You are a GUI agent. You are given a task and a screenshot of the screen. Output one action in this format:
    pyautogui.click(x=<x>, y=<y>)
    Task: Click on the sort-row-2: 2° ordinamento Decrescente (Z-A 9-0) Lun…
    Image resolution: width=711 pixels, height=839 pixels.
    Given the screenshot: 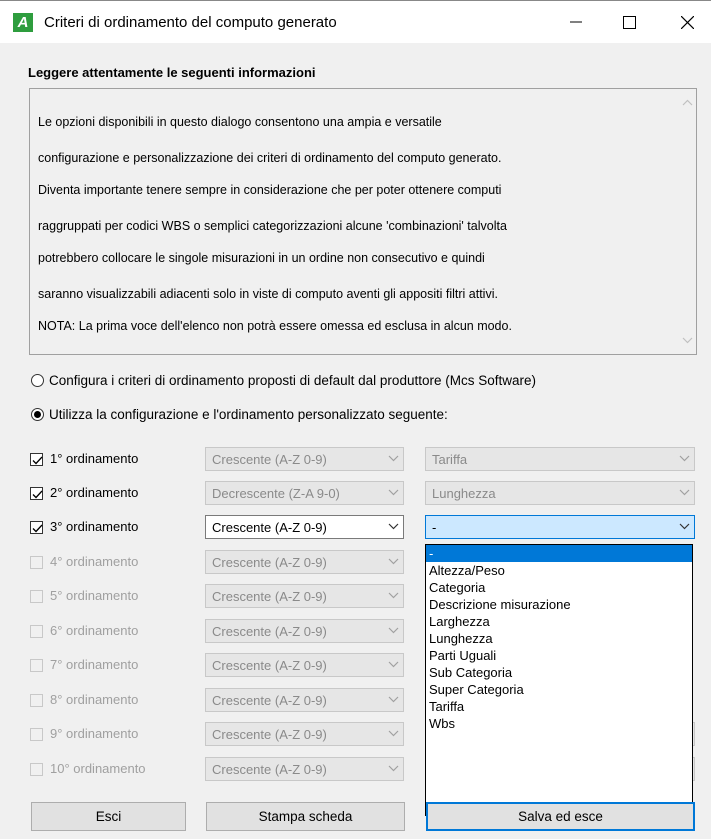 What is the action you would take?
    pyautogui.click(x=355, y=494)
    